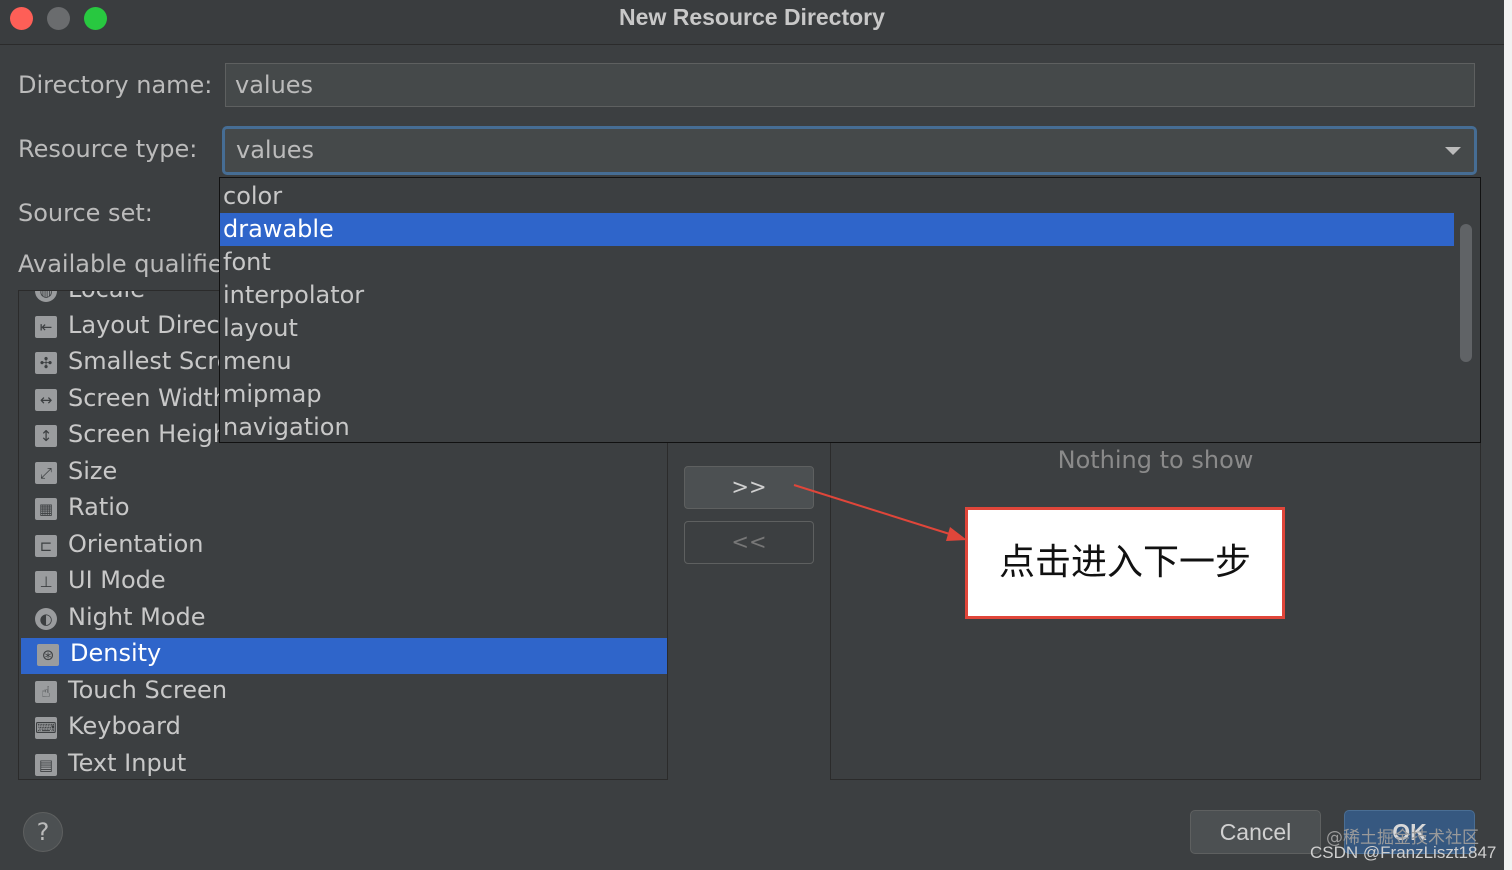 The height and width of the screenshot is (870, 1512). I want to click on dropdown-option: drawable, so click(837, 229).